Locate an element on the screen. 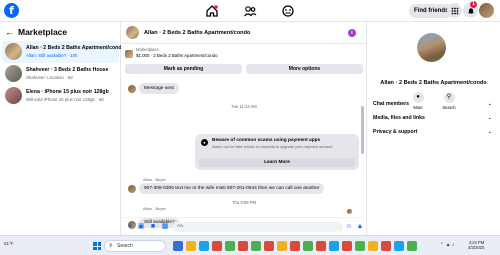 Image resolution: width=500 pixels, height=255 pixels. facebook-logo: f is located at coordinates (11, 10).